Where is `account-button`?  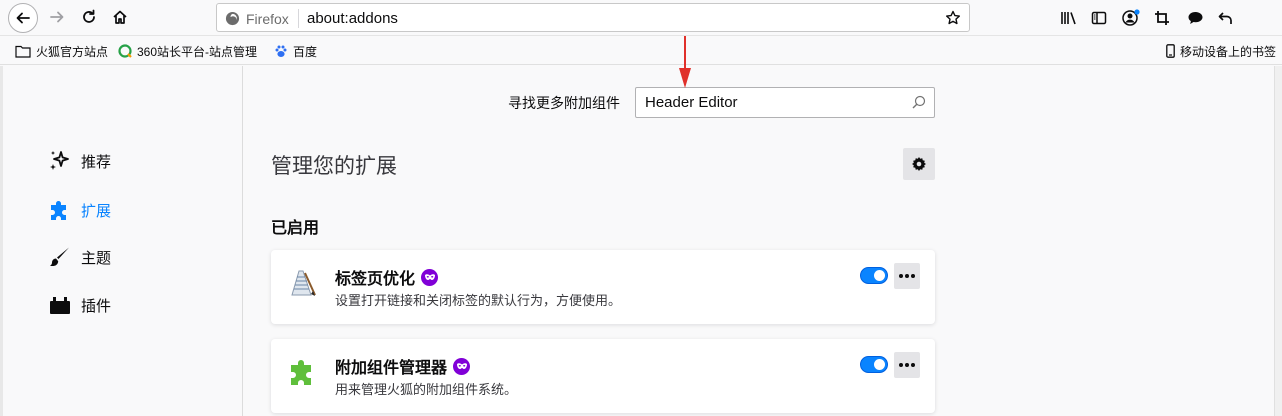
account-button is located at coordinates (1131, 18).